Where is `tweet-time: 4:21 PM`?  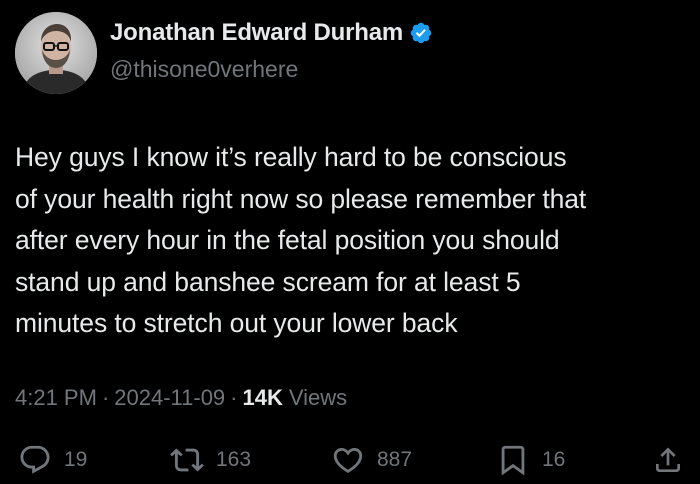 tweet-time: 4:21 PM is located at coordinates (56, 398).